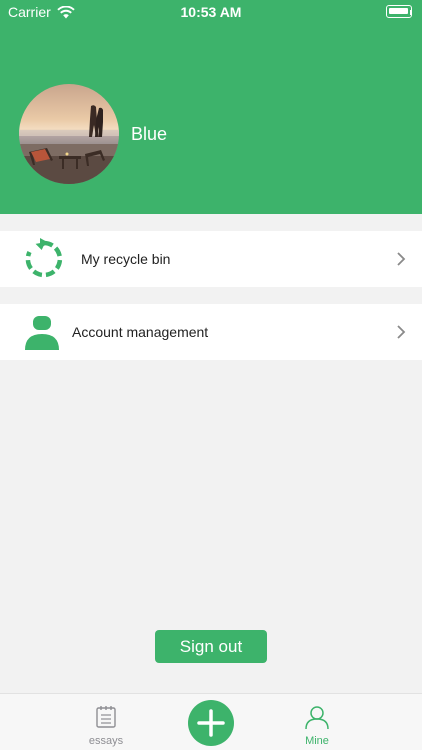  I want to click on status-bar: Carrier 10:53 AM, so click(211, 12).